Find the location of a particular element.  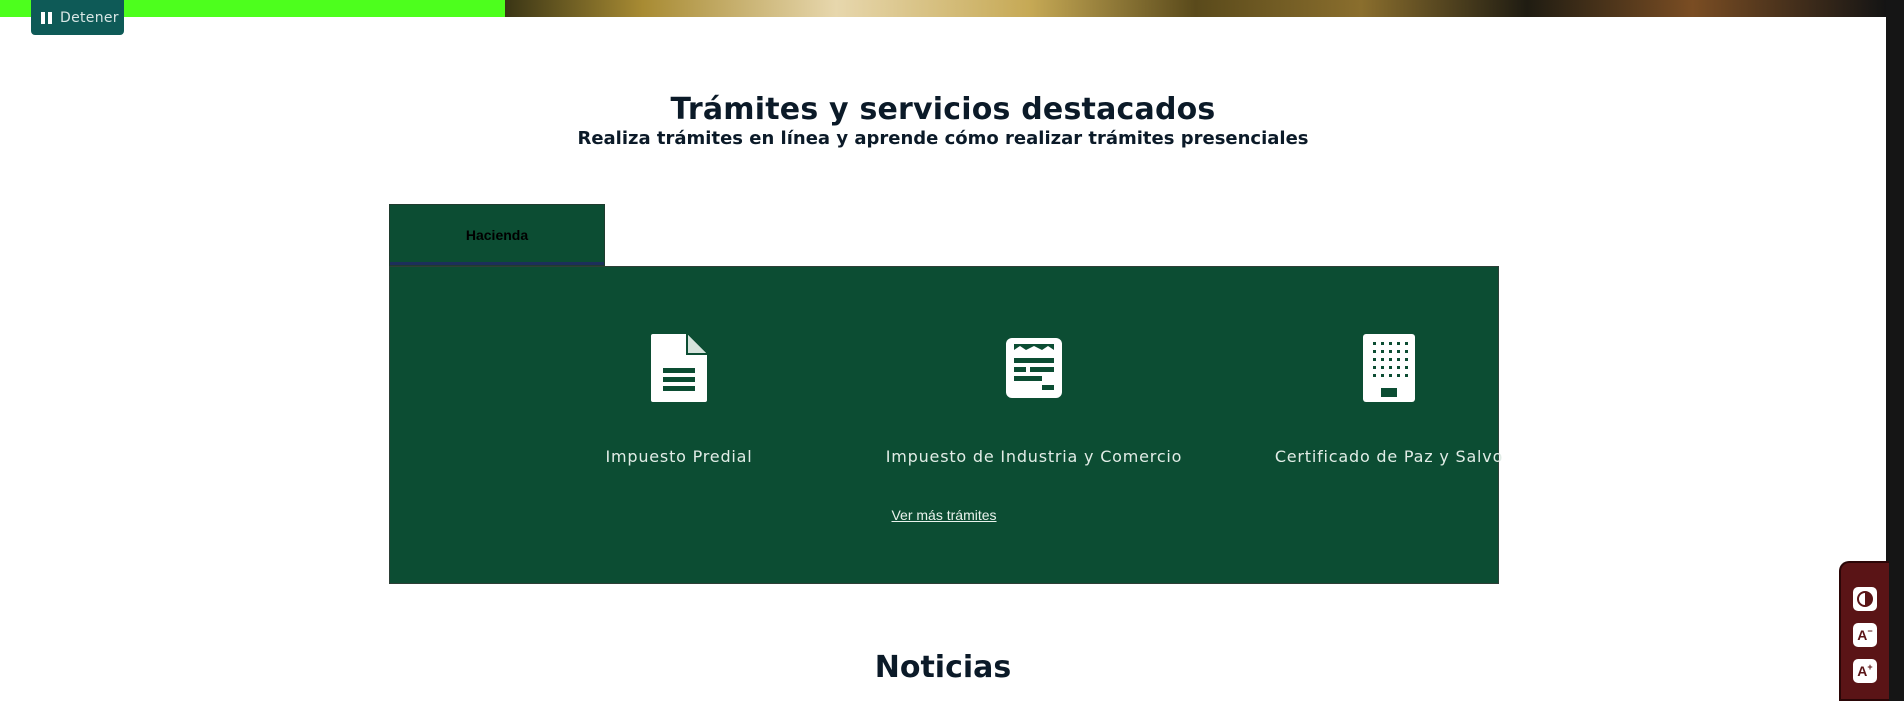

tab-hacienda: Hacienda is located at coordinates (497, 235).